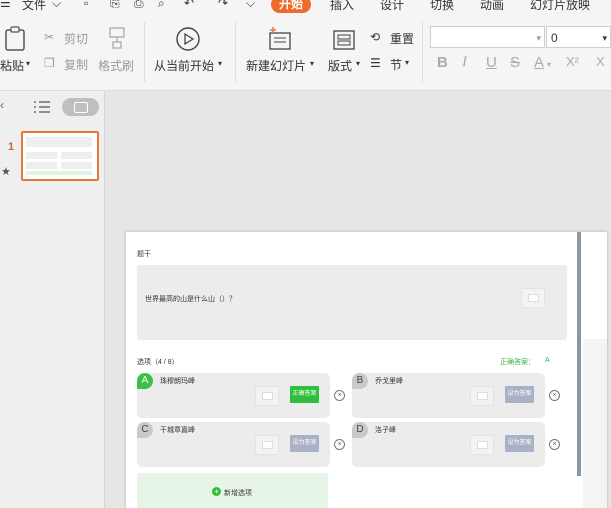 The width and height of the screenshot is (611, 508). What do you see at coordinates (80, 107) in the screenshot?
I see `slide-view-toggle` at bounding box center [80, 107].